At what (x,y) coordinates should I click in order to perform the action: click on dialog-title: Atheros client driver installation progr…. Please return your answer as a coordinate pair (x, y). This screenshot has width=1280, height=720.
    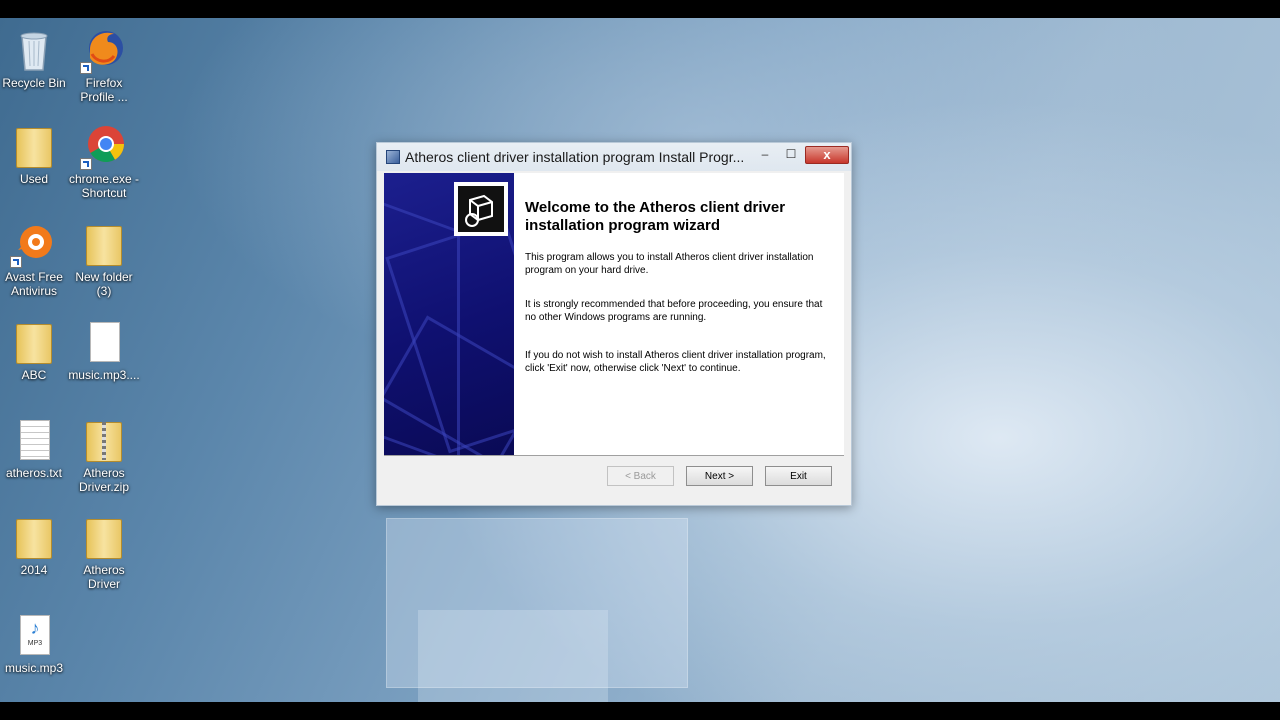
    Looking at the image, I should click on (575, 157).